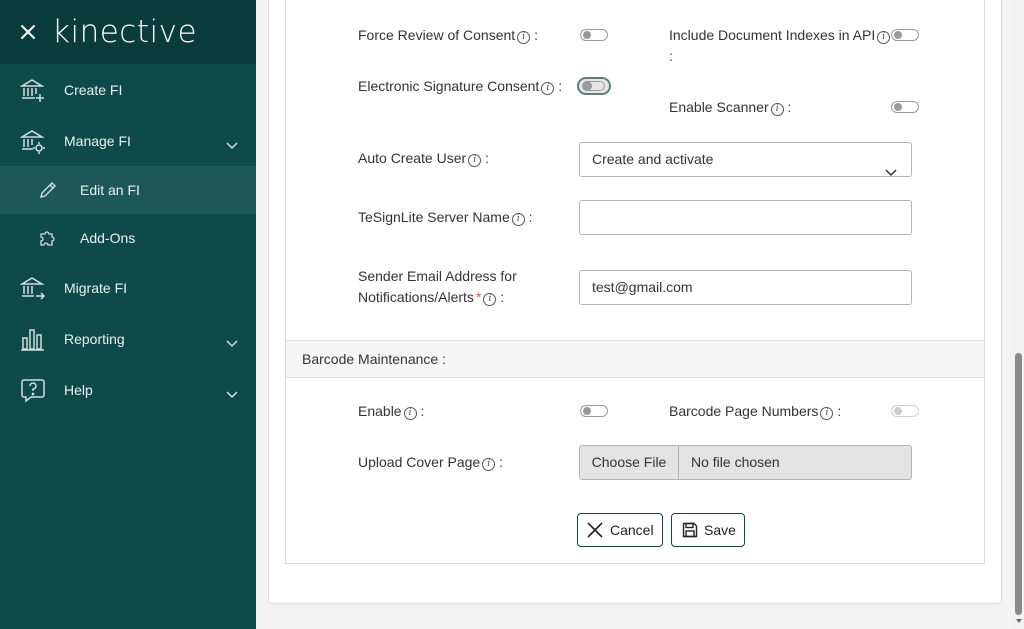 This screenshot has height=629, width=1024. What do you see at coordinates (594, 86) in the screenshot?
I see `esign-consent-toggle` at bounding box center [594, 86].